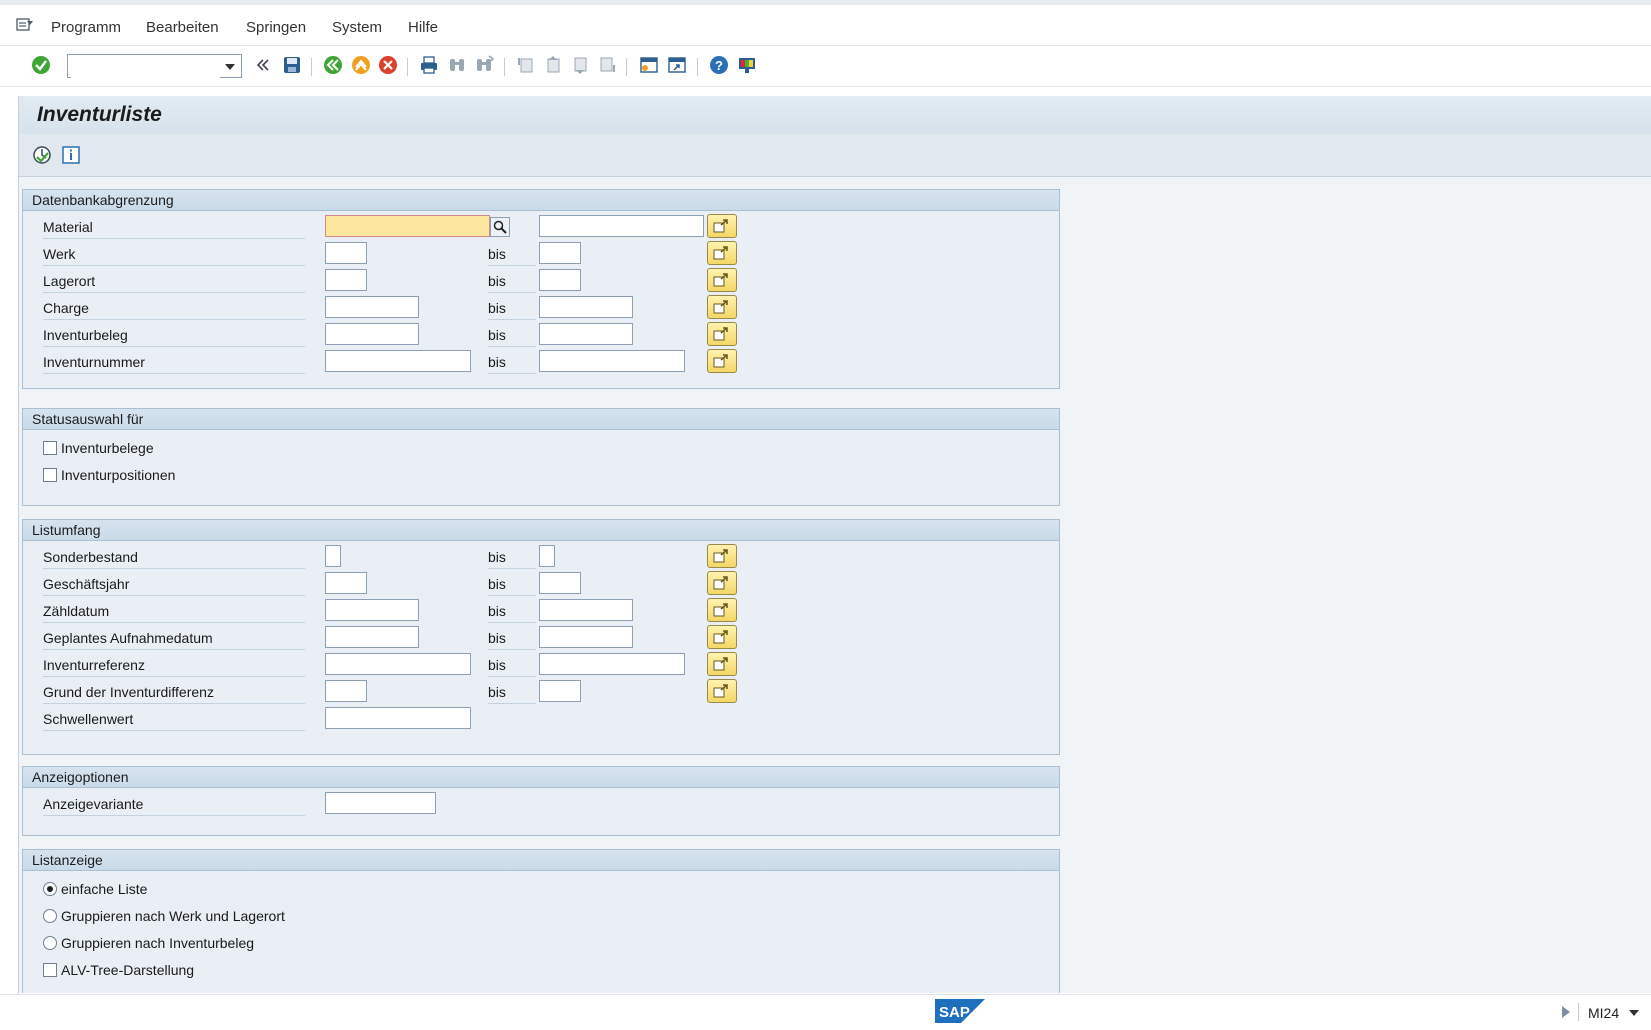  Describe the element at coordinates (423, 27) in the screenshot. I see `menu-hilfe: Hilfe` at that location.